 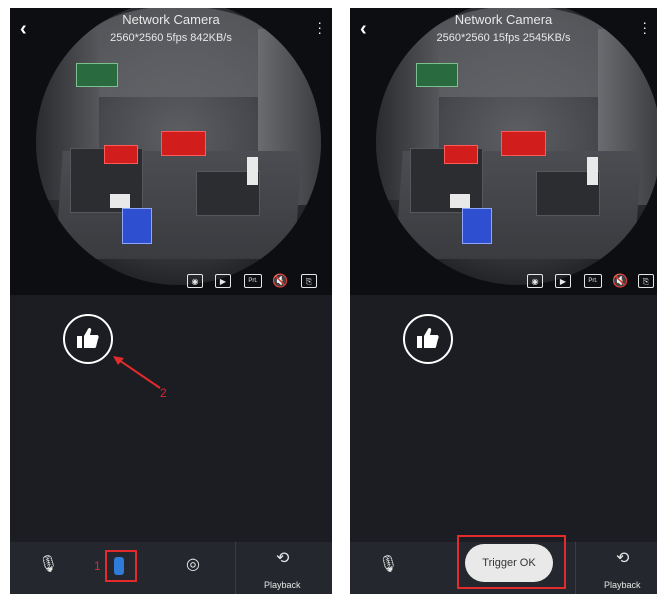 I want to click on annotation-number-2: 2, so click(x=163, y=393).